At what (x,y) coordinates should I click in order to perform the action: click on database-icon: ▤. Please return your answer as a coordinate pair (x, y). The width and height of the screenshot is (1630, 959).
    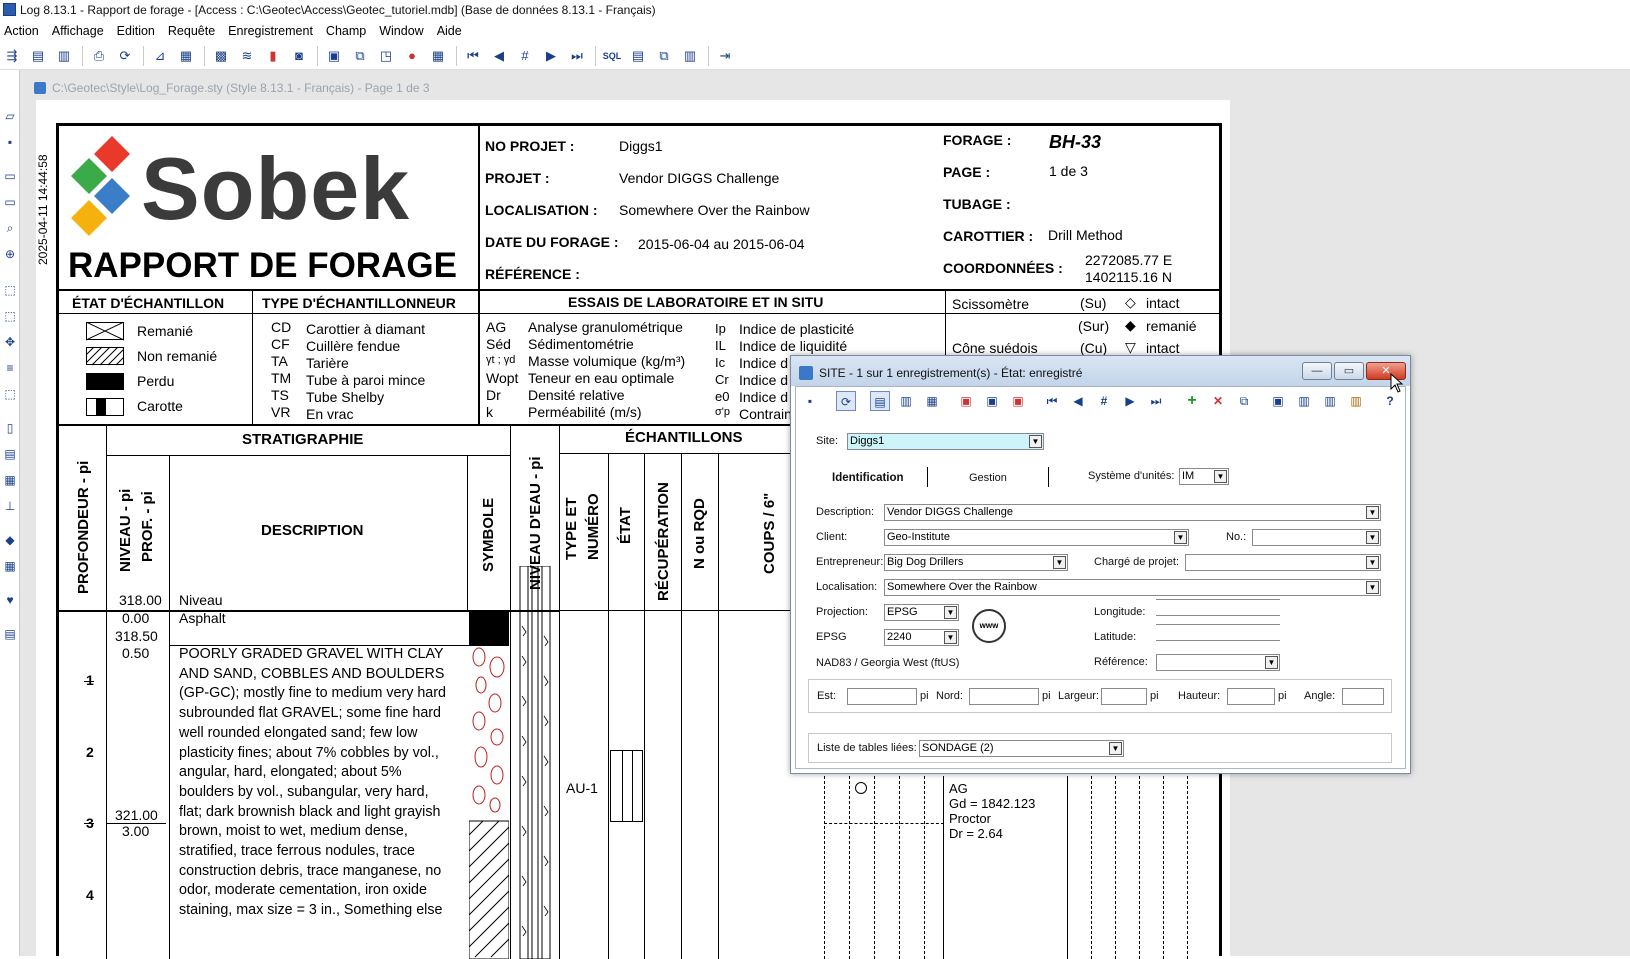
    Looking at the image, I should click on (38, 56).